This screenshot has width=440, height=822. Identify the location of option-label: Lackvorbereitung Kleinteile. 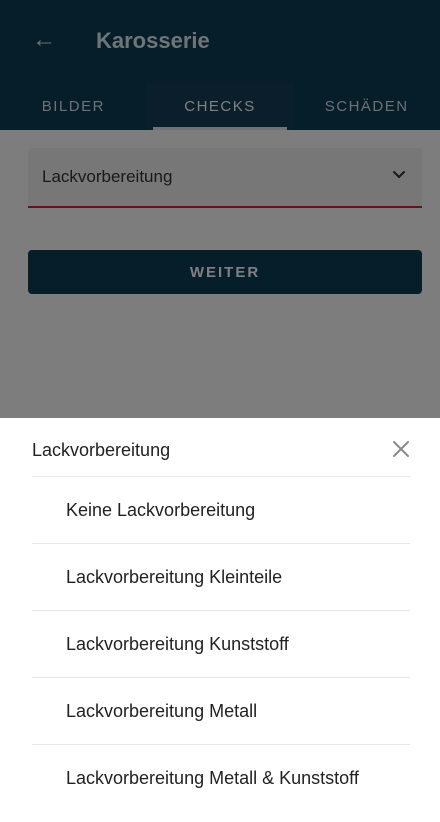
(174, 576).